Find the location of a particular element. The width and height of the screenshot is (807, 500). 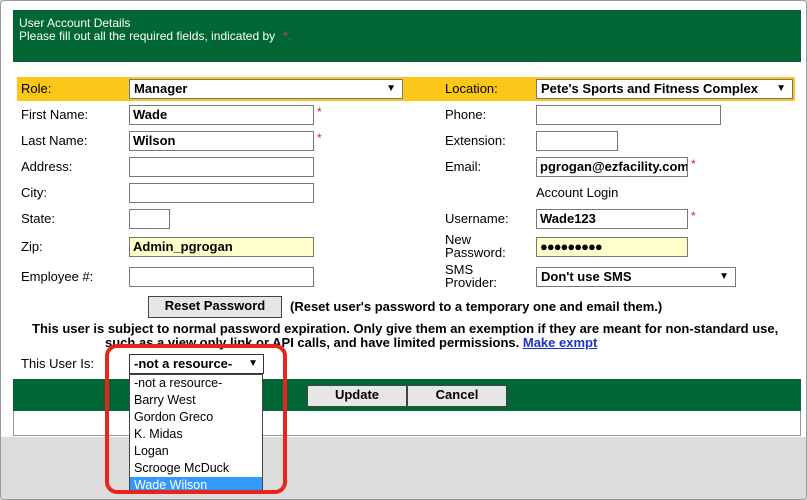

last-name-field: Wilson is located at coordinates (221, 141).